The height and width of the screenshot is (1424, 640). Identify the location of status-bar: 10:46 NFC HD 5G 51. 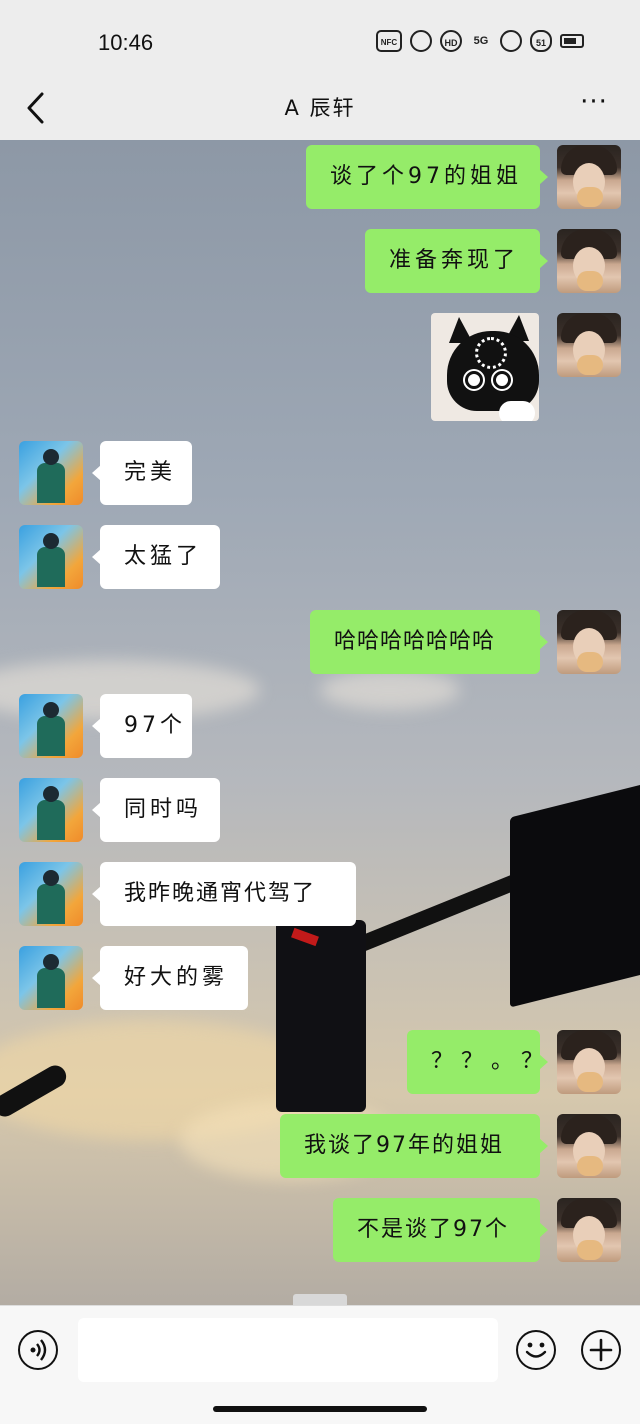
(320, 40).